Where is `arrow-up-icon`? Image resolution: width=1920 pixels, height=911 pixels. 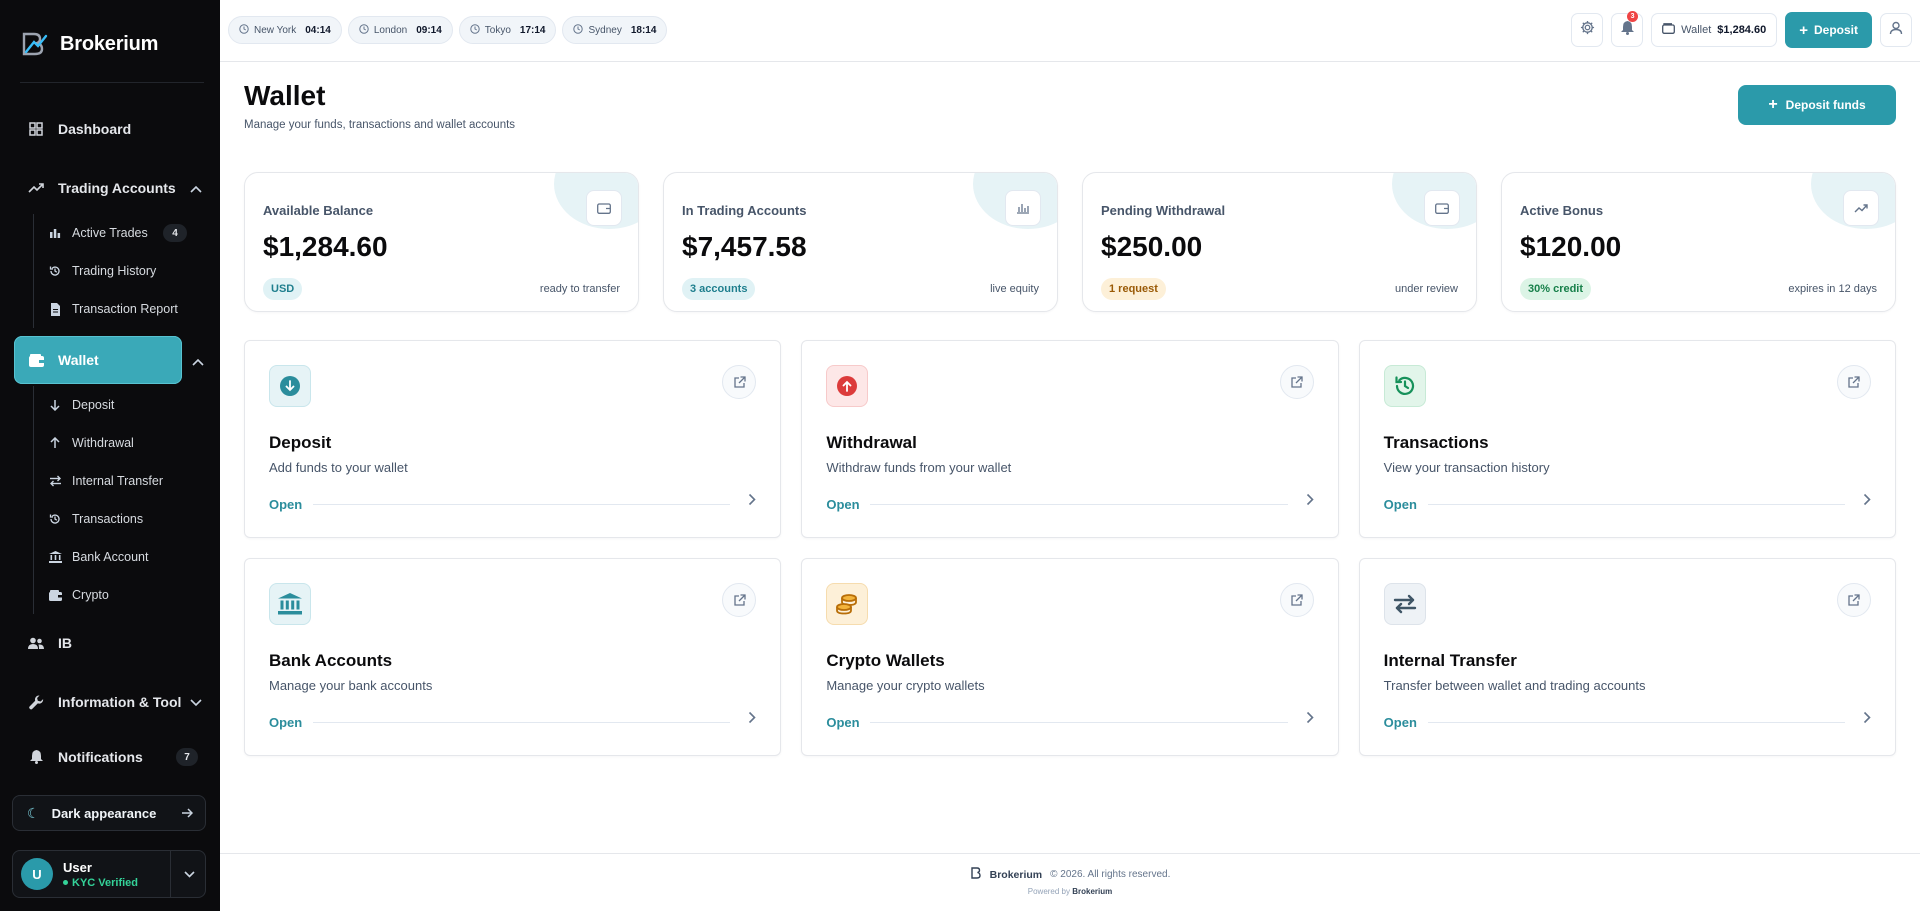 arrow-up-icon is located at coordinates (55, 443).